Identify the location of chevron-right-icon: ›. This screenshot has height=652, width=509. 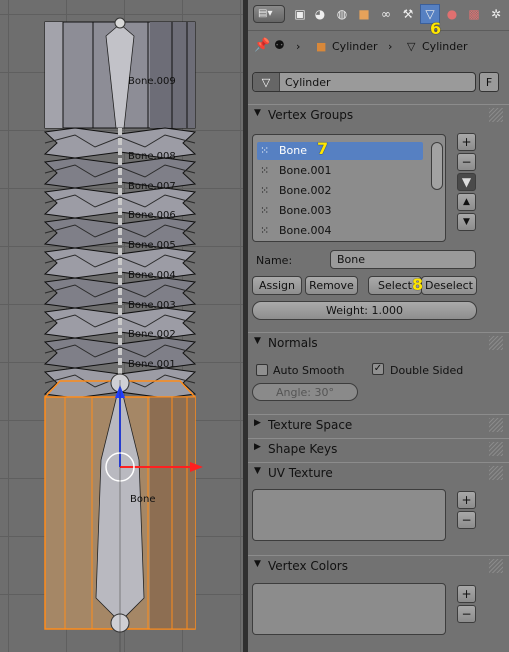
(390, 46).